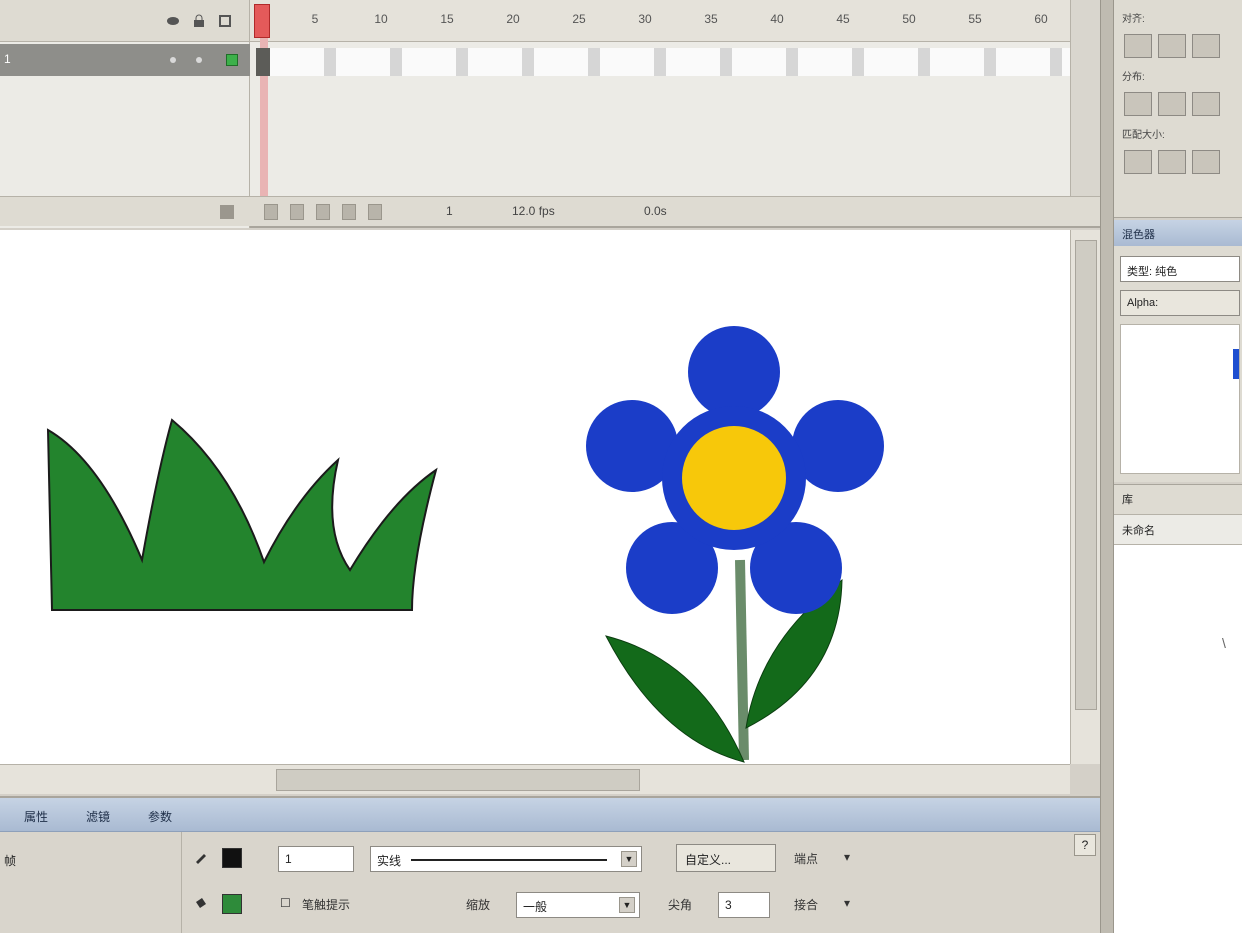  I want to click on current-frame: 1, so click(449, 211).